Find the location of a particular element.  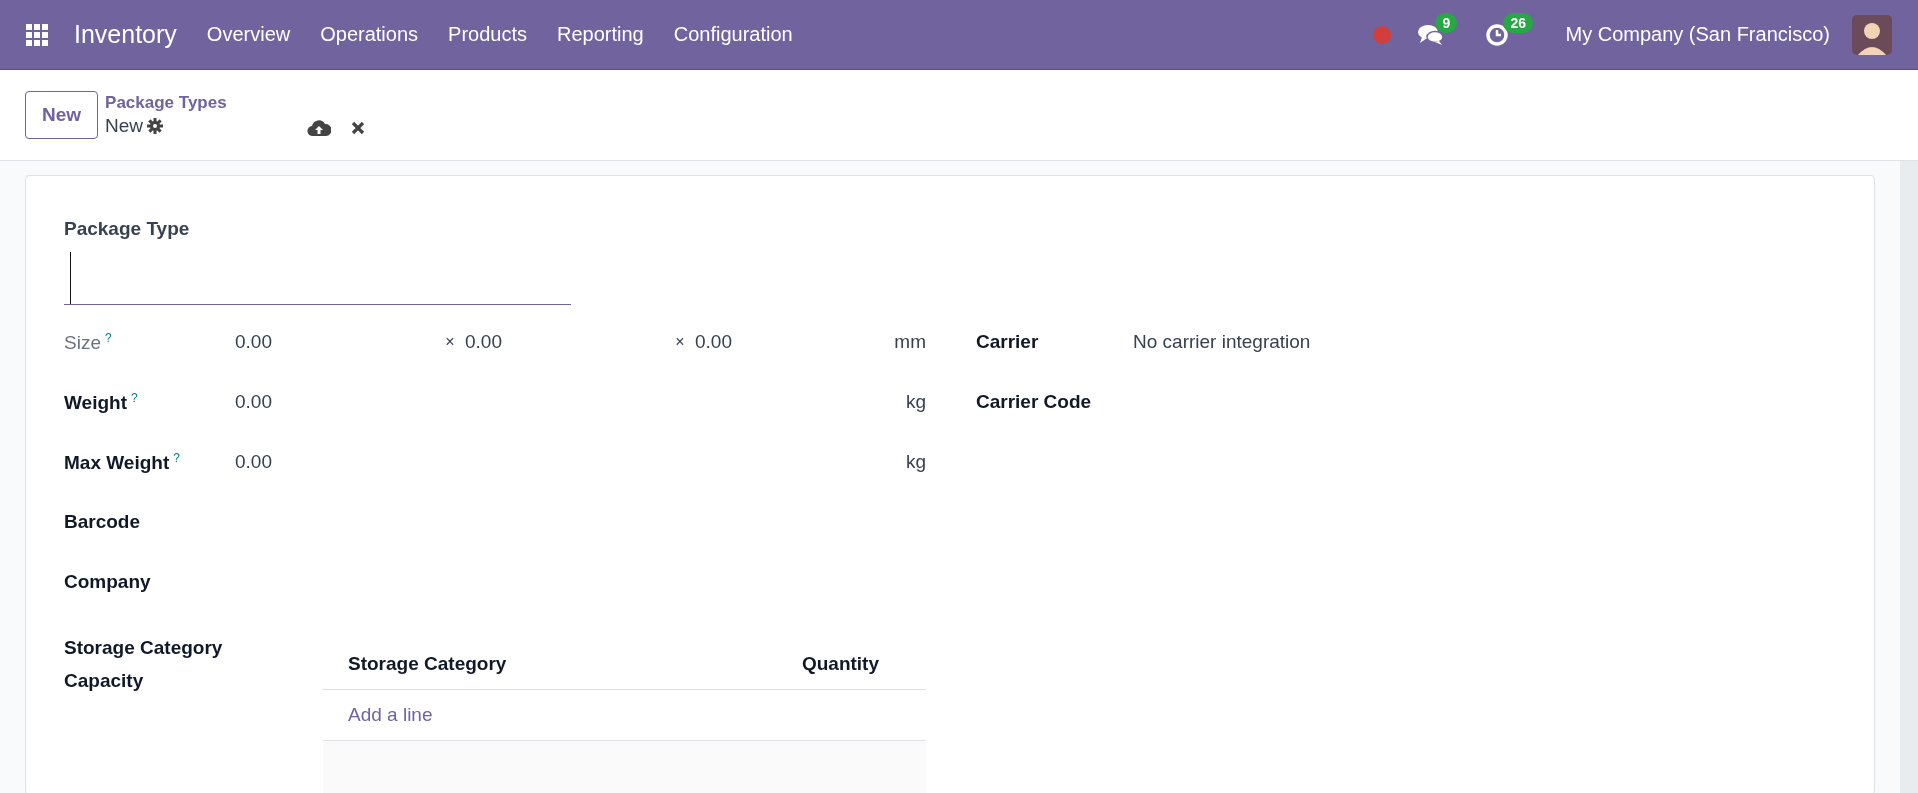

menu-item: Products is located at coordinates (487, 34).